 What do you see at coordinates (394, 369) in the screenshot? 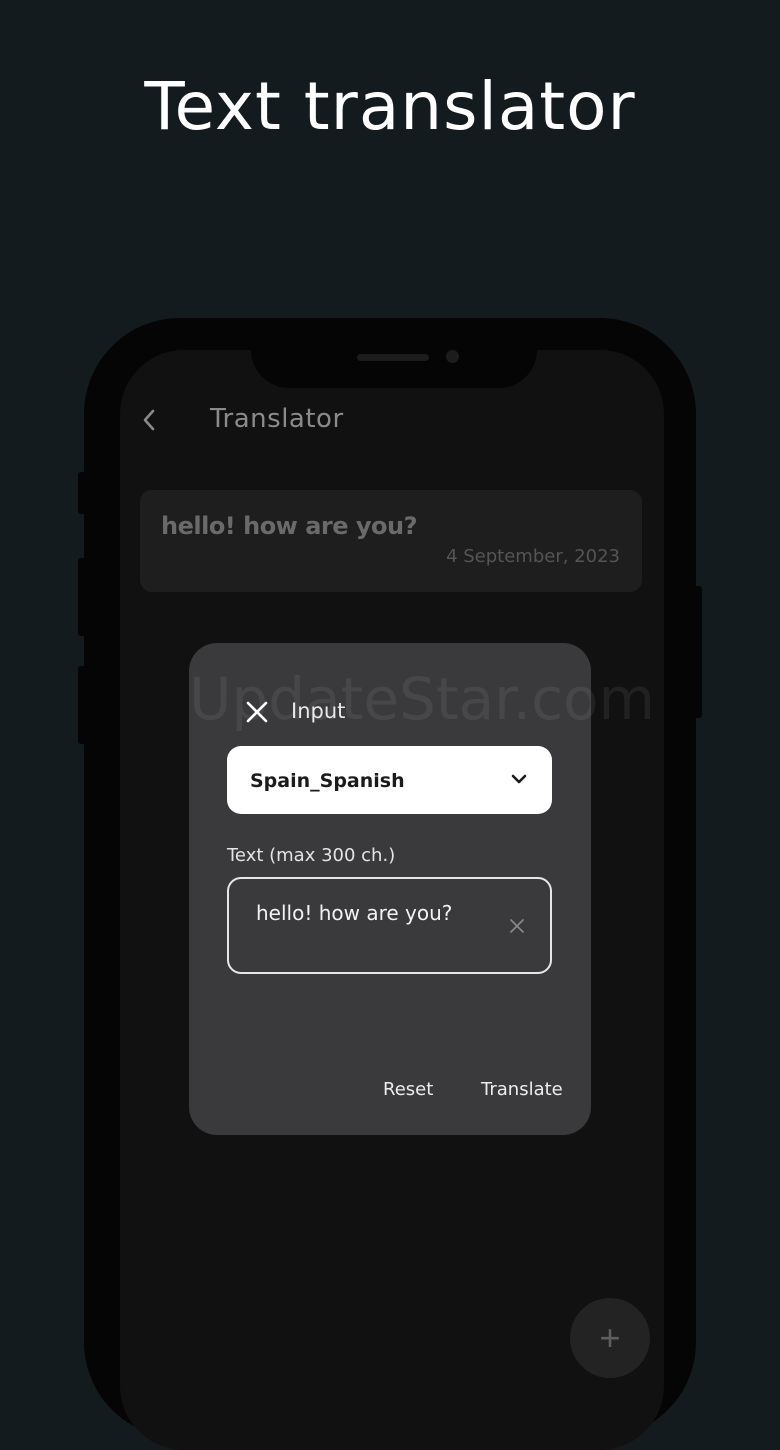
I see `notch` at bounding box center [394, 369].